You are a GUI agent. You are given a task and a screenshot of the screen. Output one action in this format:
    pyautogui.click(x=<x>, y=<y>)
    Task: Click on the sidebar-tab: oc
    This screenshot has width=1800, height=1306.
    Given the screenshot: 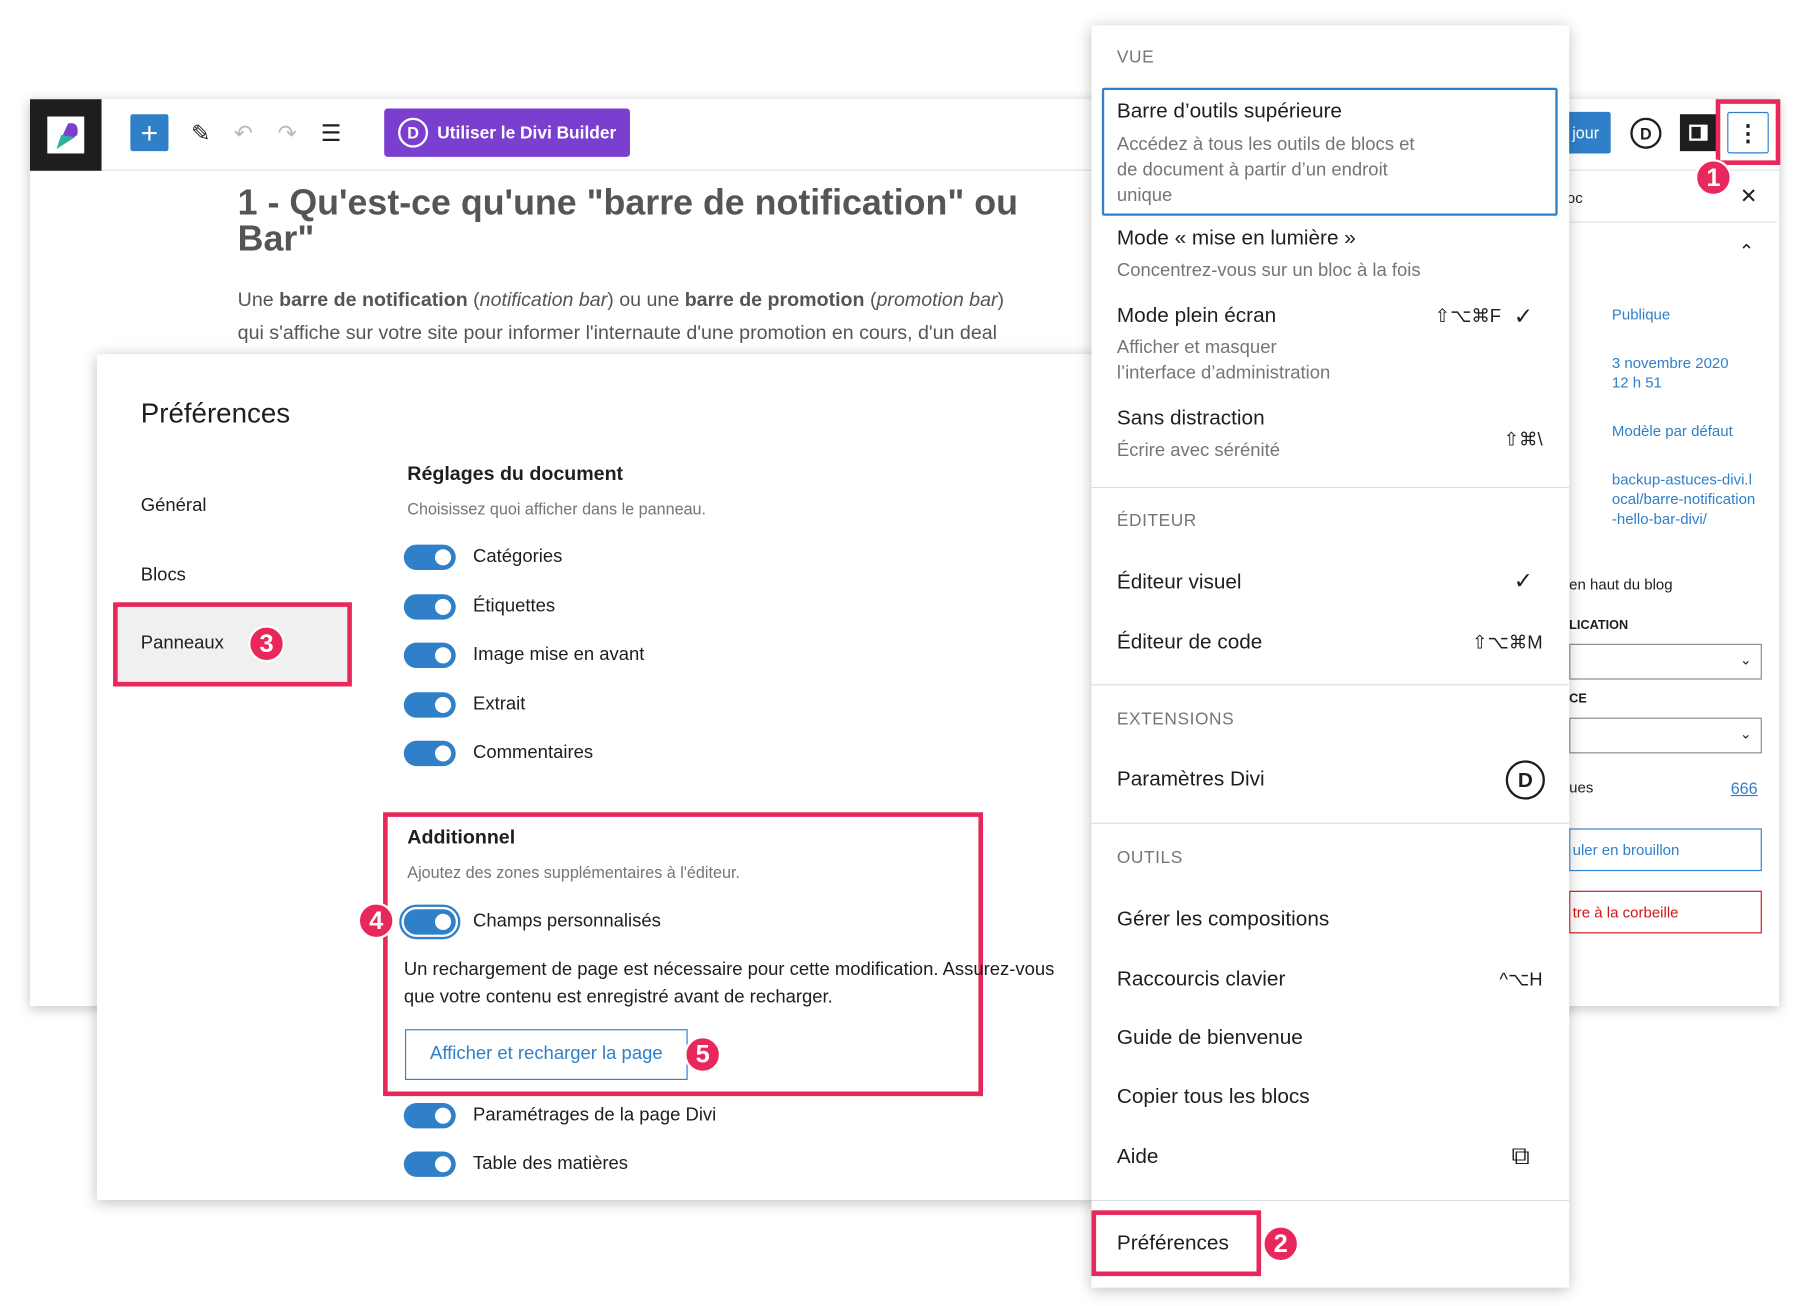 What is the action you would take?
    pyautogui.click(x=1575, y=197)
    